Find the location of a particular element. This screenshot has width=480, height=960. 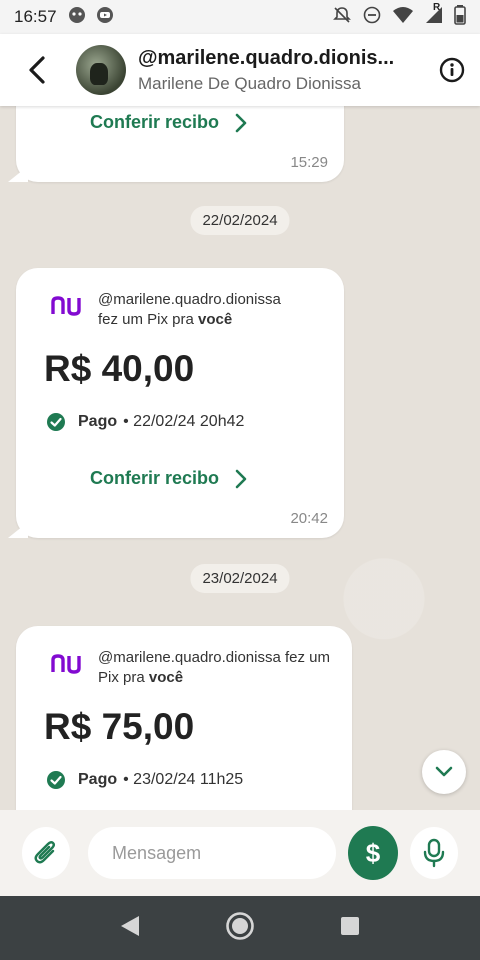

signal-label: R is located at coordinates (437, 7).